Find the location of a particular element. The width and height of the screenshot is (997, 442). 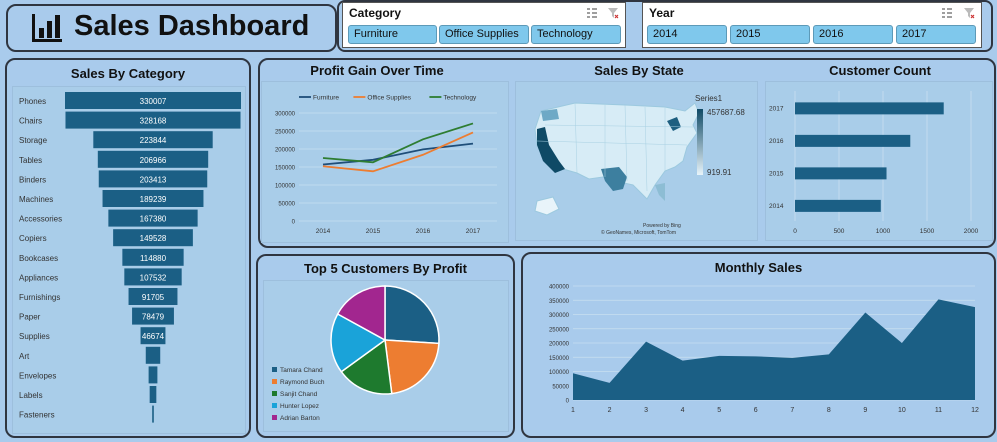

category-data-label: 78479 is located at coordinates (153, 317).